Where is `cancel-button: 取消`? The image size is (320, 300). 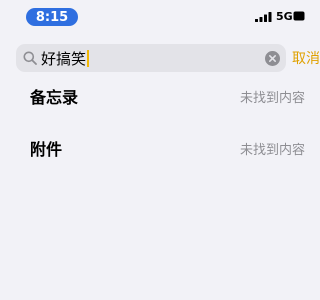
cancel-button: 取消 is located at coordinates (306, 58).